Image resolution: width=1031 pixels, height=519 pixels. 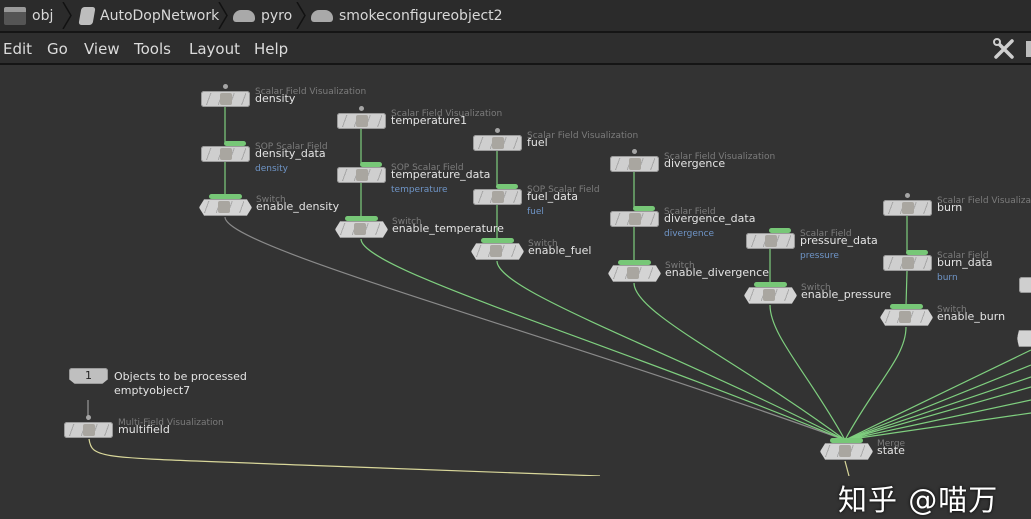 What do you see at coordinates (694, 163) in the screenshot?
I see `node-name-label: divergence` at bounding box center [694, 163].